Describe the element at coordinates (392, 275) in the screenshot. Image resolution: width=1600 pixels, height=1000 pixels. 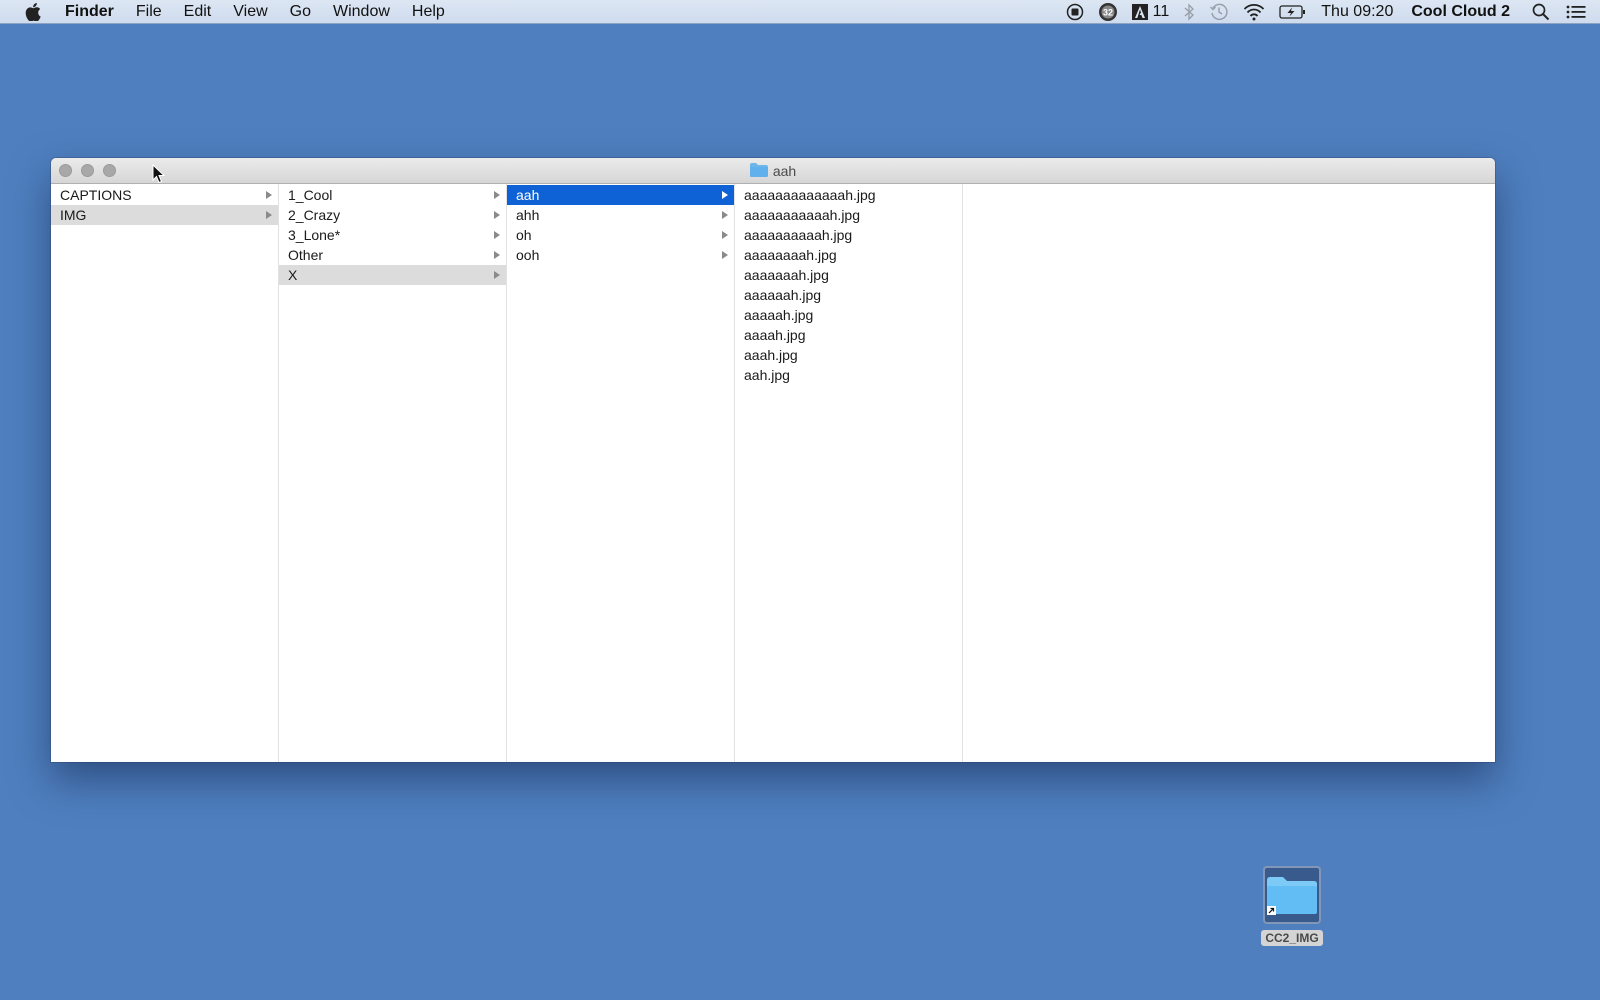
I see `folder-row: X` at that location.